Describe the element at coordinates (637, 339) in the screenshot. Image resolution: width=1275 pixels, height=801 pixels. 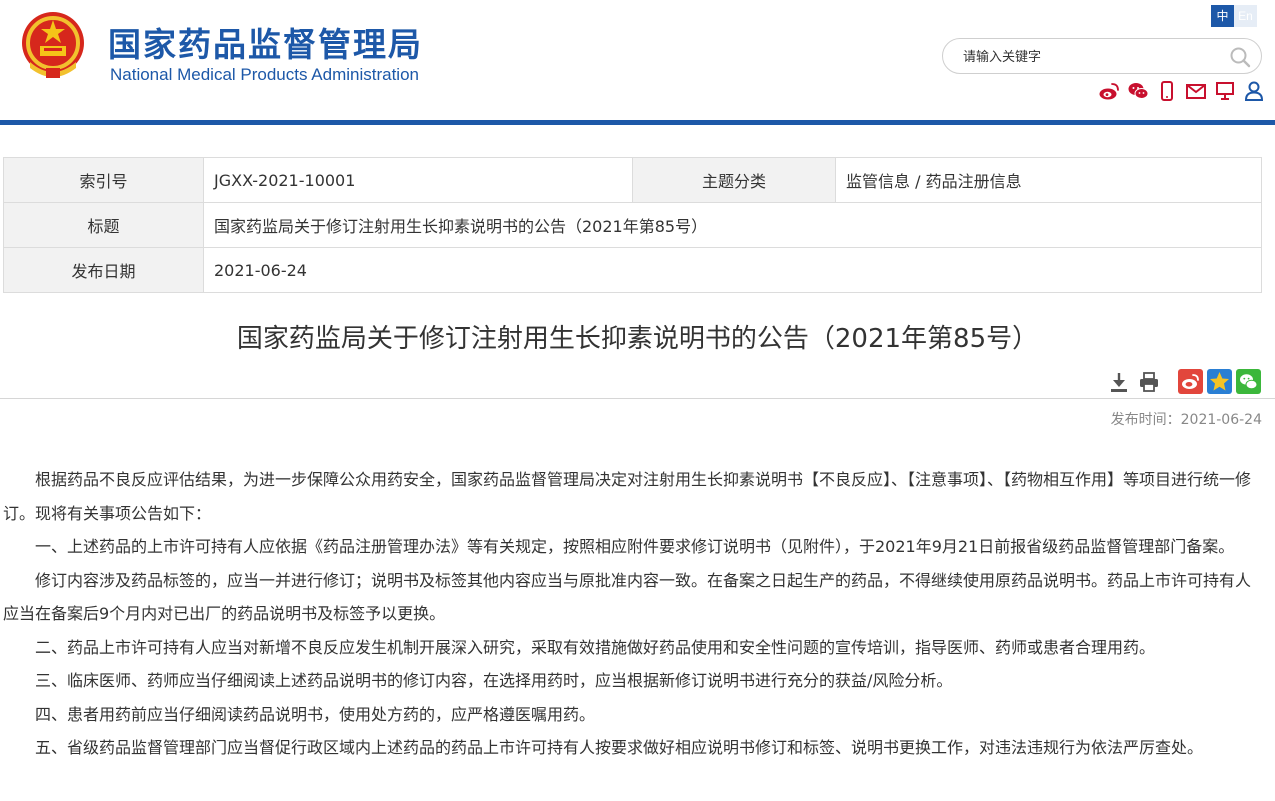
I see `article-title: 国家药监局关于修订注射用生长抑素说明书的公告（2021年第85号）` at that location.